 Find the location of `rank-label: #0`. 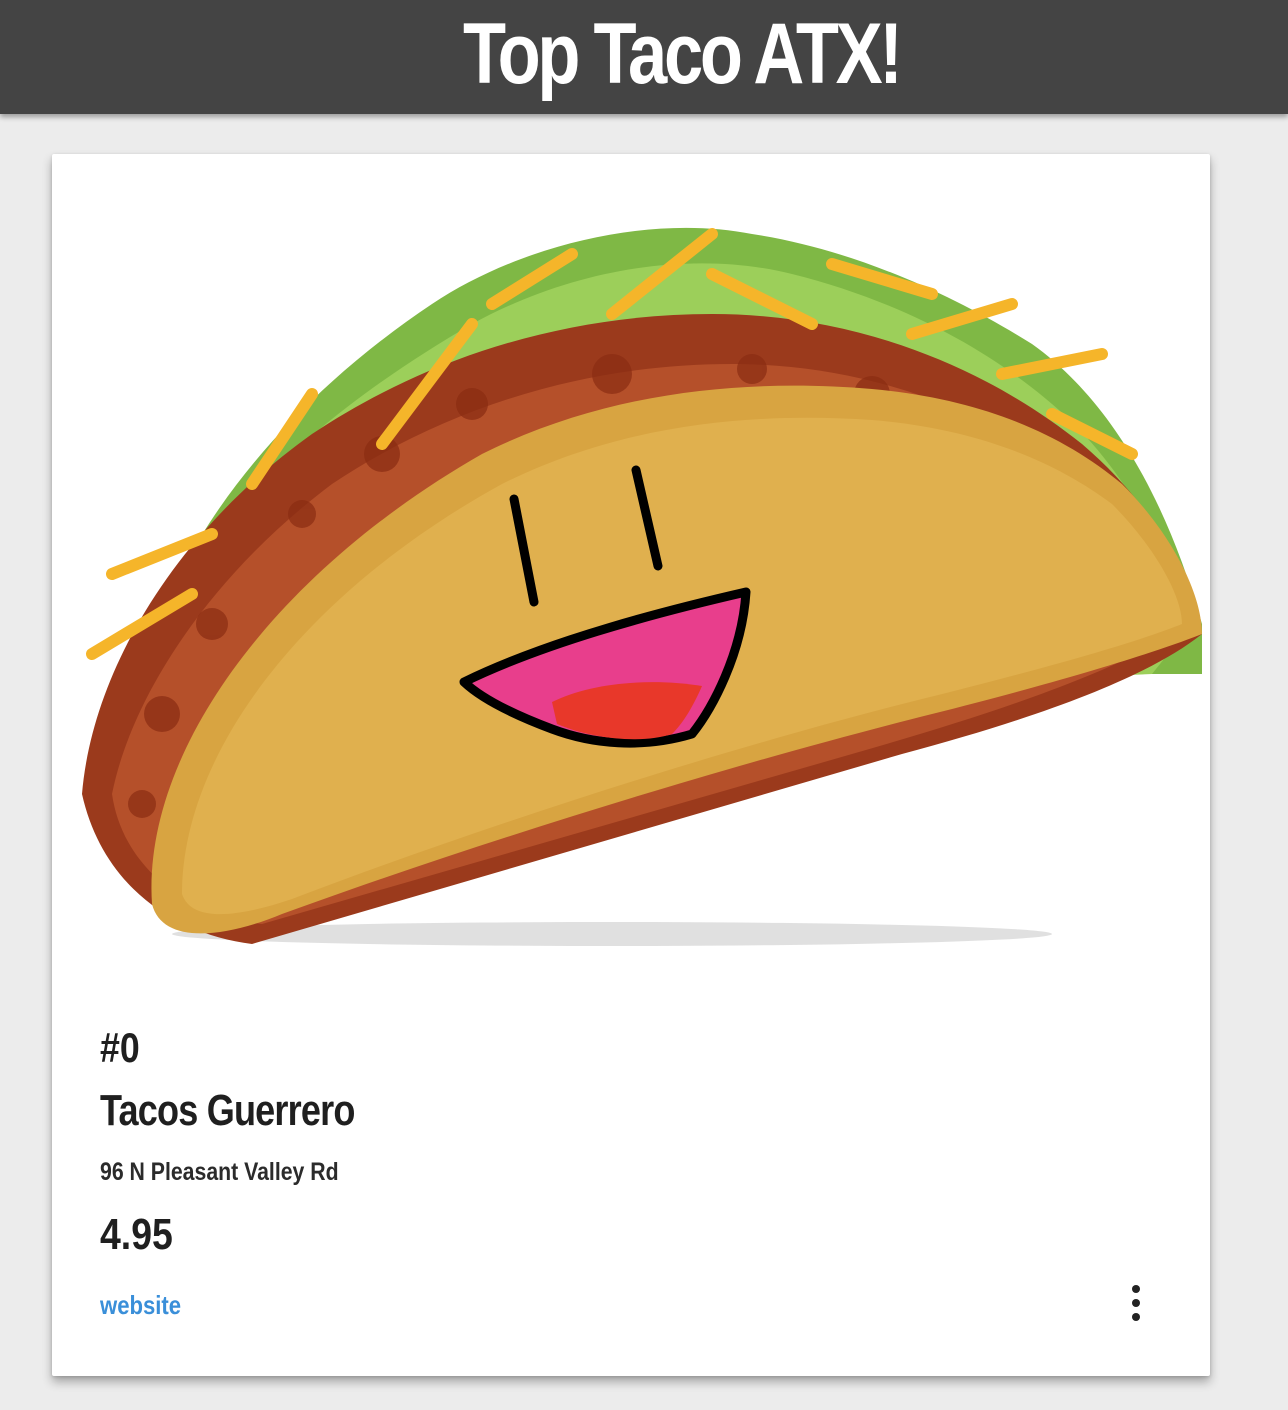

rank-label: #0 is located at coordinates (120, 1047).